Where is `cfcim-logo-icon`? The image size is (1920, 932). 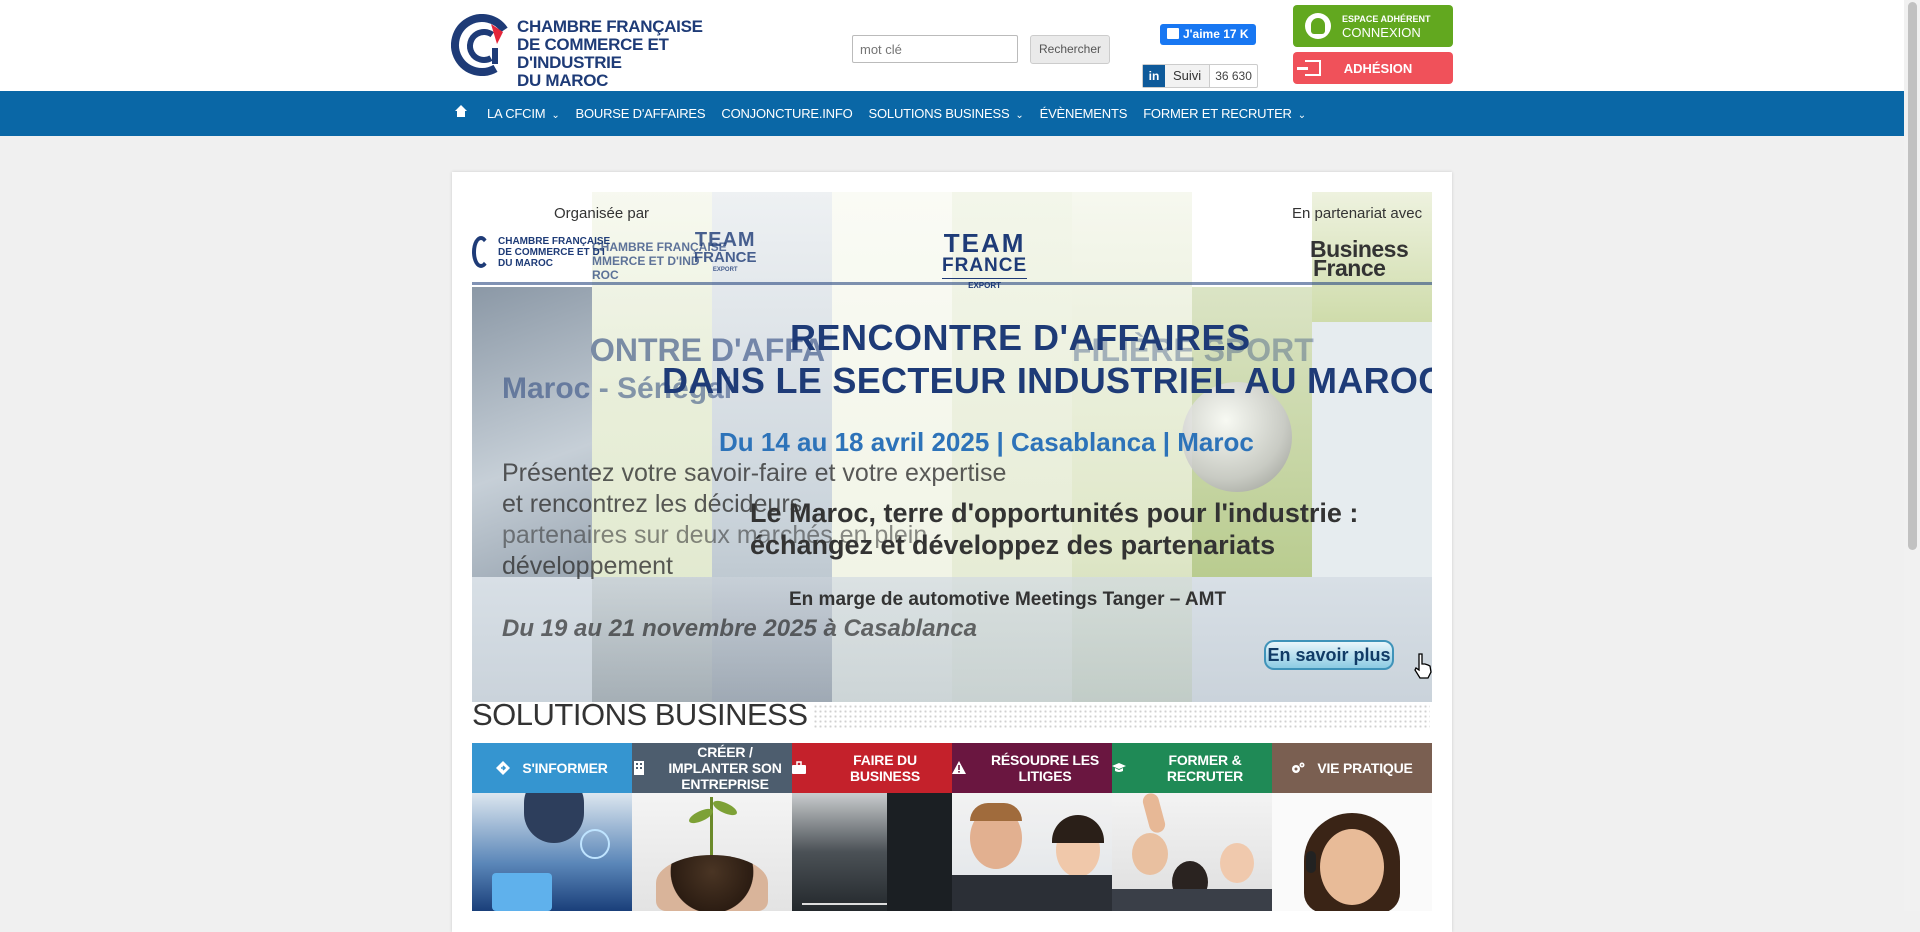
cfcim-logo-icon is located at coordinates (482, 45).